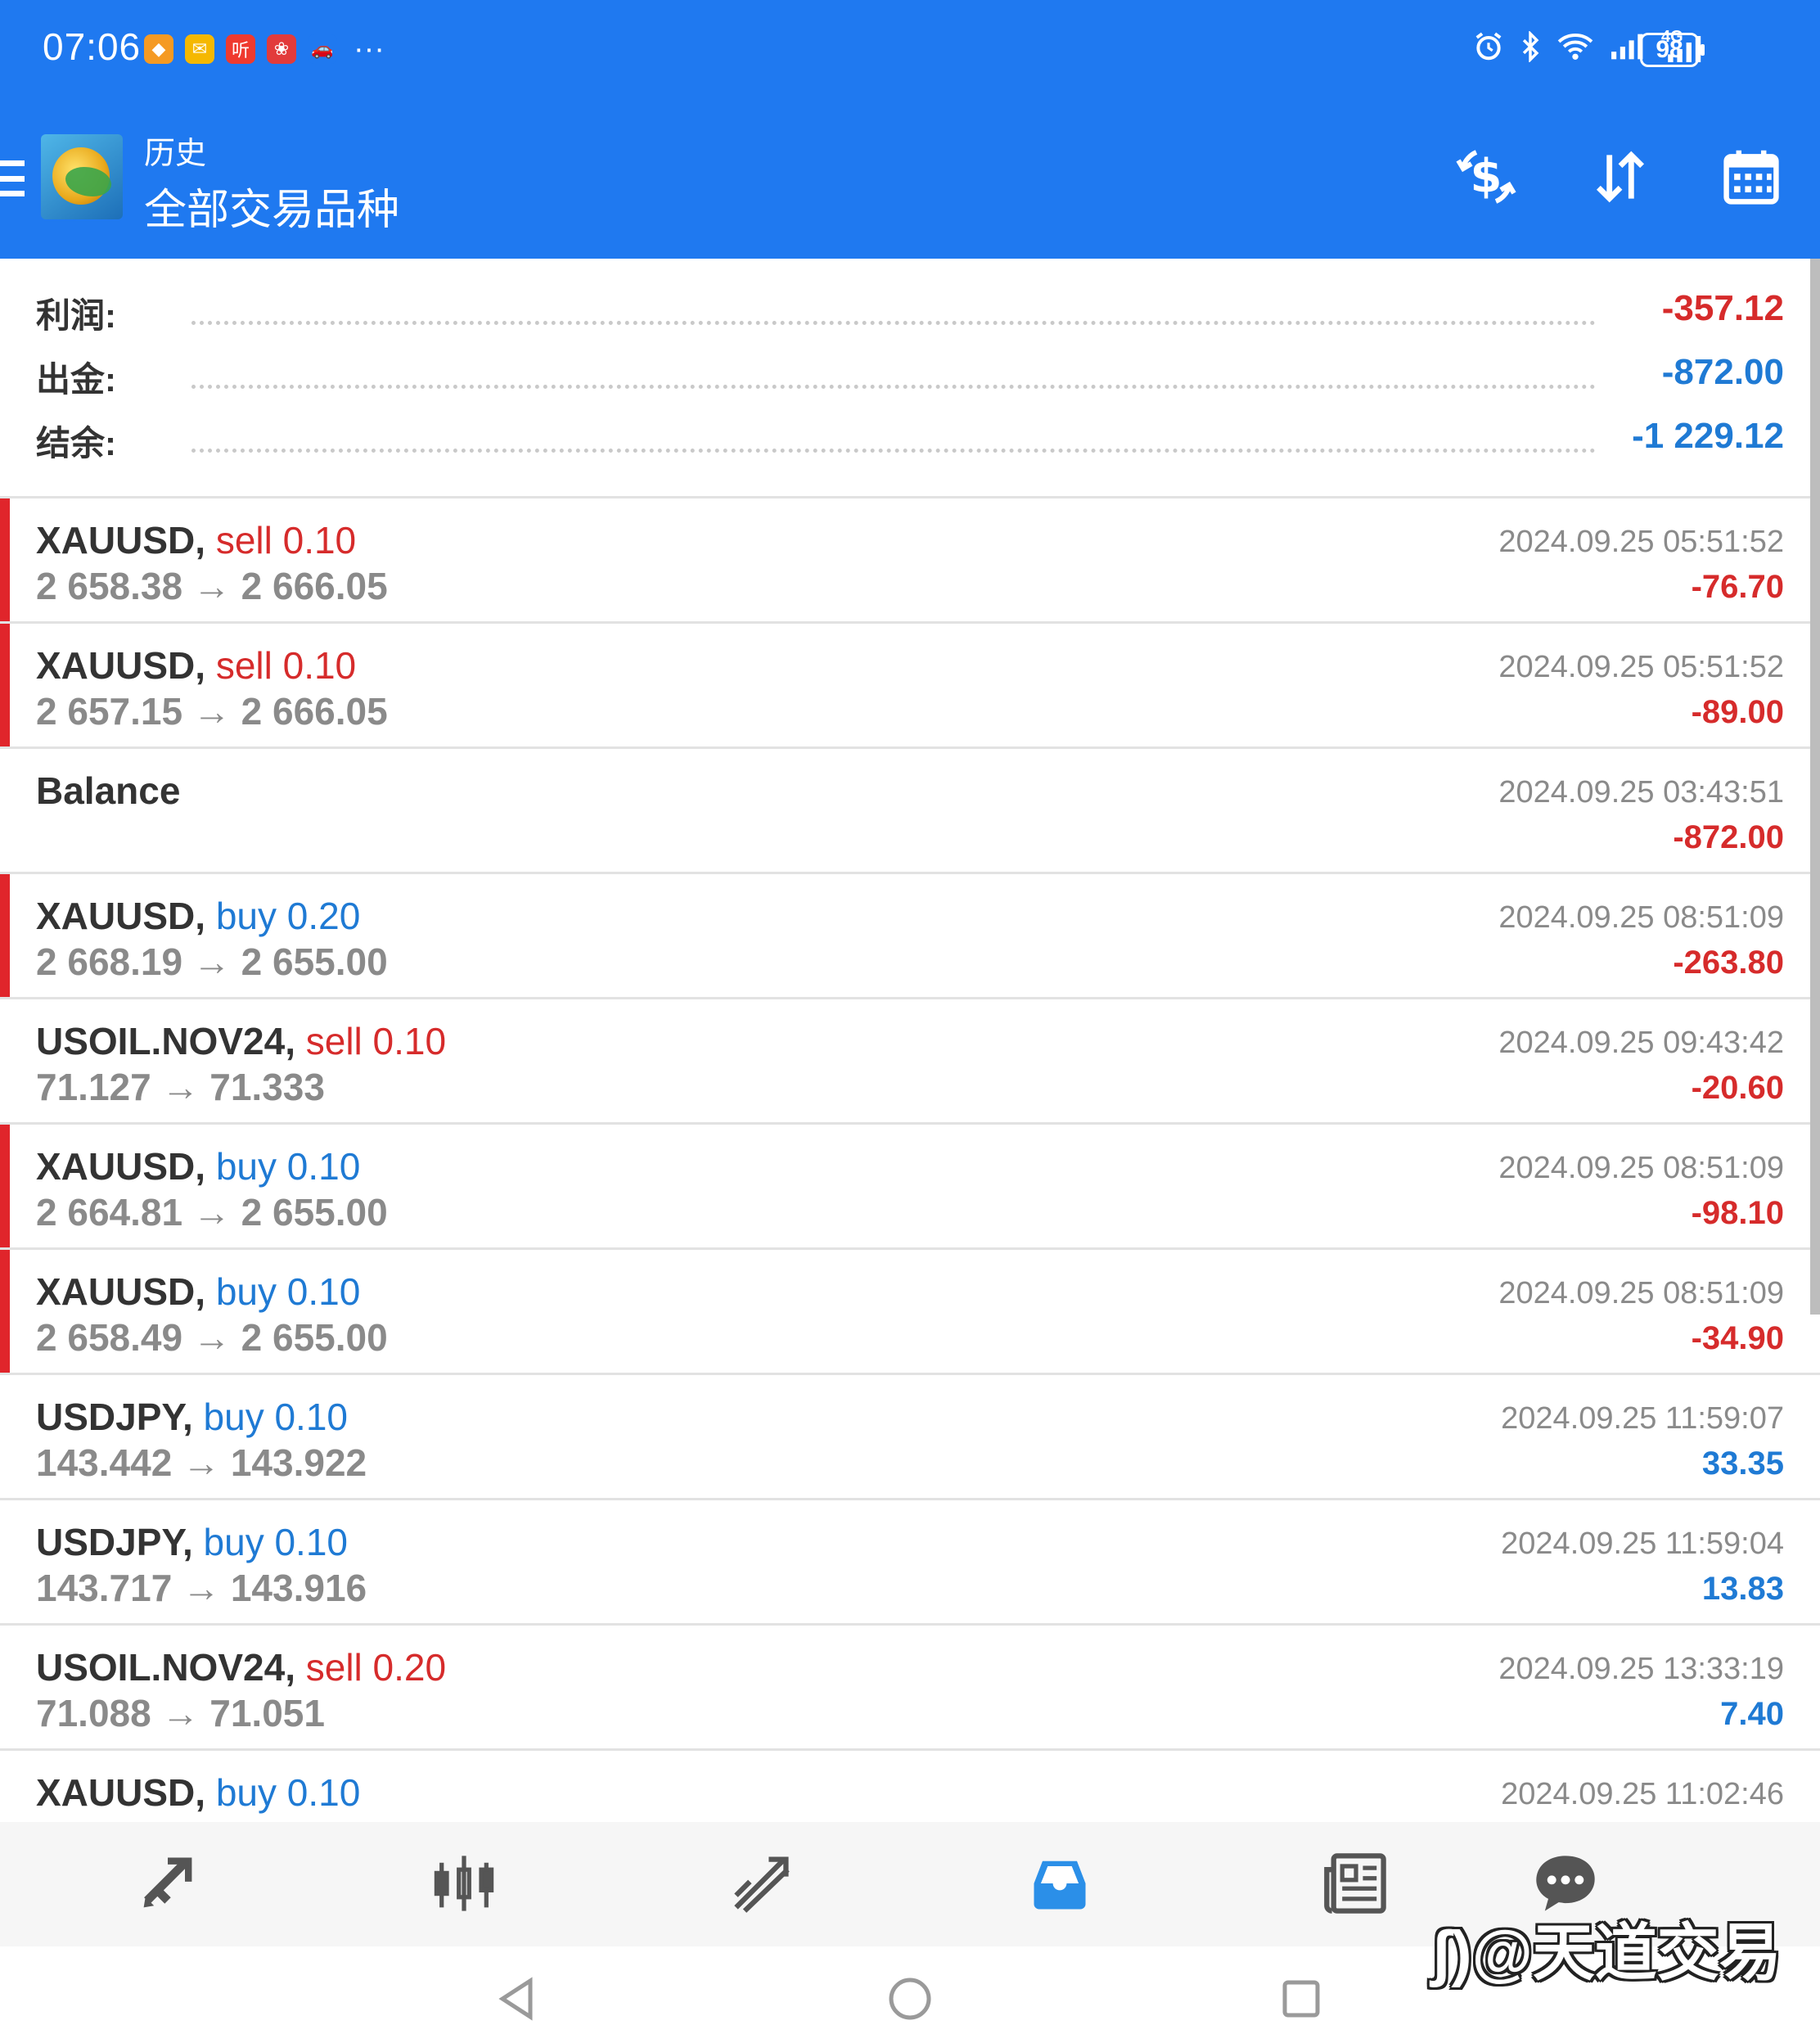 This screenshot has width=1820, height=2043. Describe the element at coordinates (910, 442) in the screenshot. I see `summary-row: 结余: -1 229.12` at that location.